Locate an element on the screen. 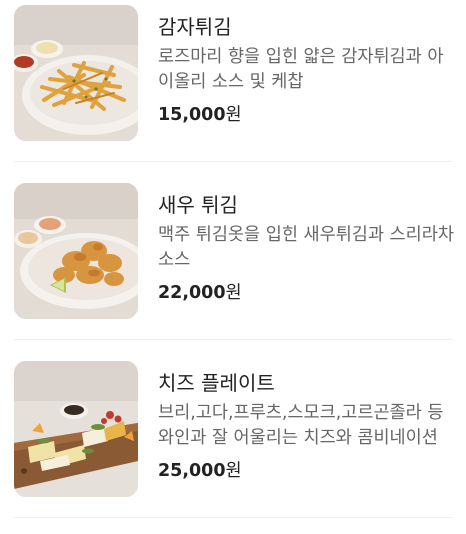  item-description: 로즈마리 향을 입힌 얇은 감자튀김과 아이올리 소스 및 케찹 is located at coordinates (301, 69).